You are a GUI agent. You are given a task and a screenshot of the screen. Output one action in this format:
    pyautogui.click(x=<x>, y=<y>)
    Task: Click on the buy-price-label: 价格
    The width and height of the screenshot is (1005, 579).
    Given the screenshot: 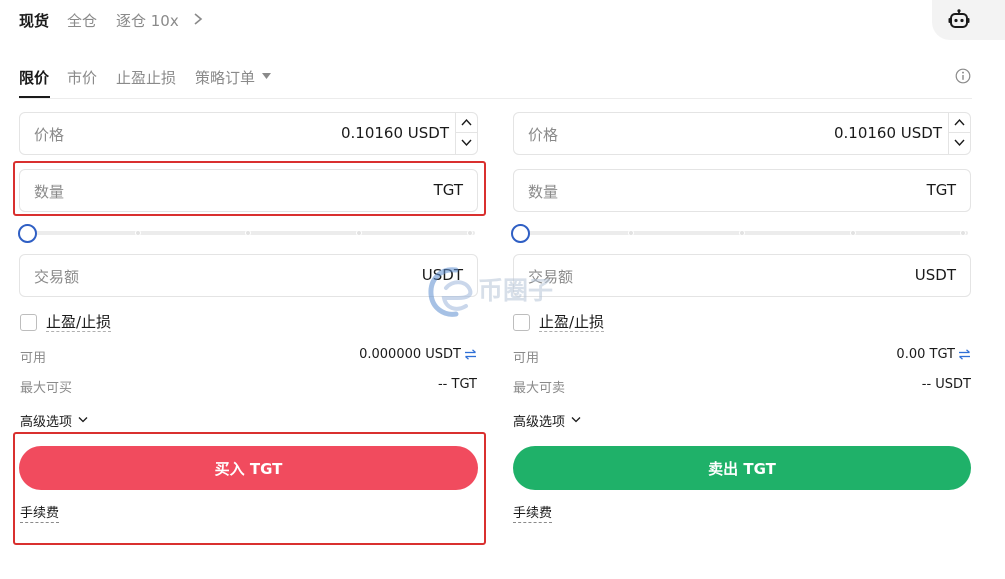 What is the action you would take?
    pyautogui.click(x=49, y=135)
    